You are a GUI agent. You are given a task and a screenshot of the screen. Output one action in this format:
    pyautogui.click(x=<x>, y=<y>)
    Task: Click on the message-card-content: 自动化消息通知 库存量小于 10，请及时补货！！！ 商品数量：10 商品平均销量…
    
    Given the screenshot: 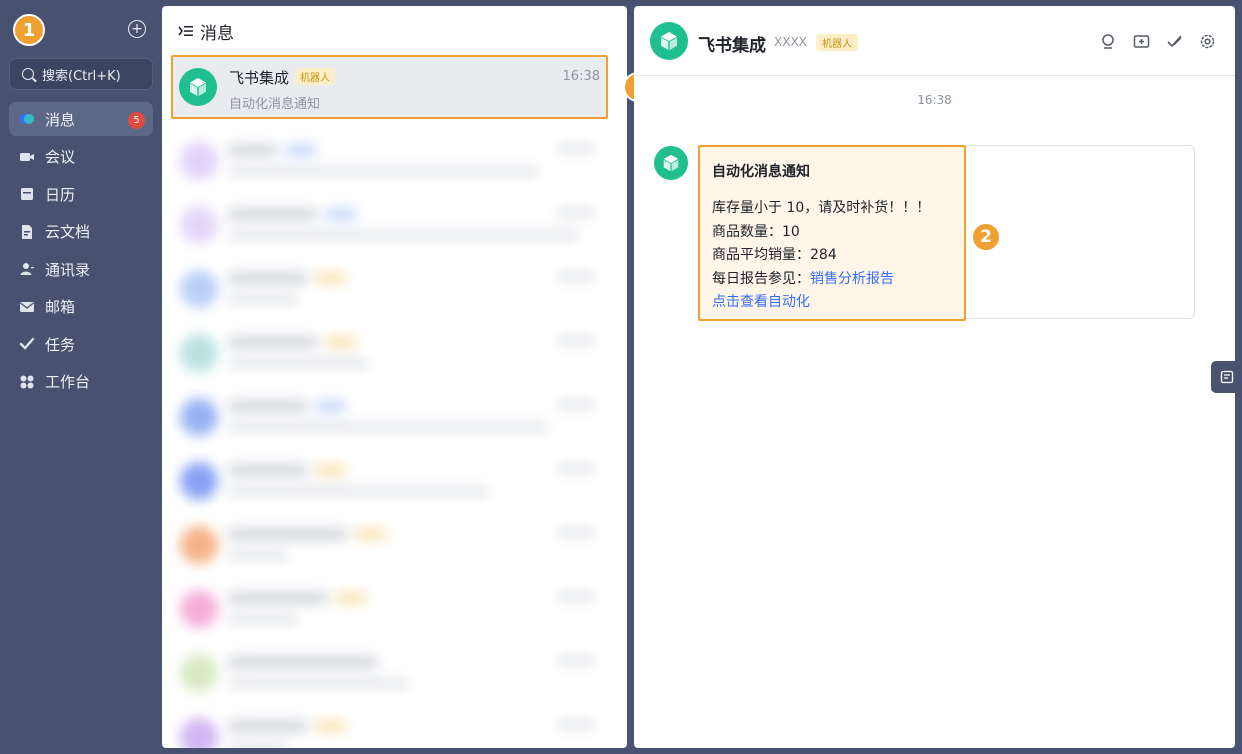 What is the action you would take?
    pyautogui.click(x=832, y=233)
    